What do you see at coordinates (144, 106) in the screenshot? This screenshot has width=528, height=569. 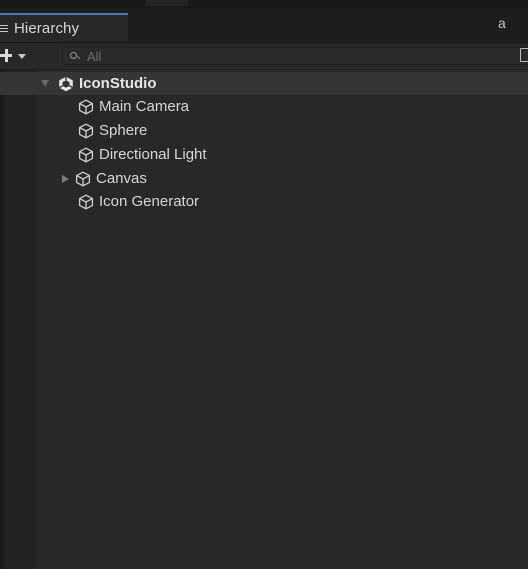 I see `hierarchy-item-label: Main Camera` at bounding box center [144, 106].